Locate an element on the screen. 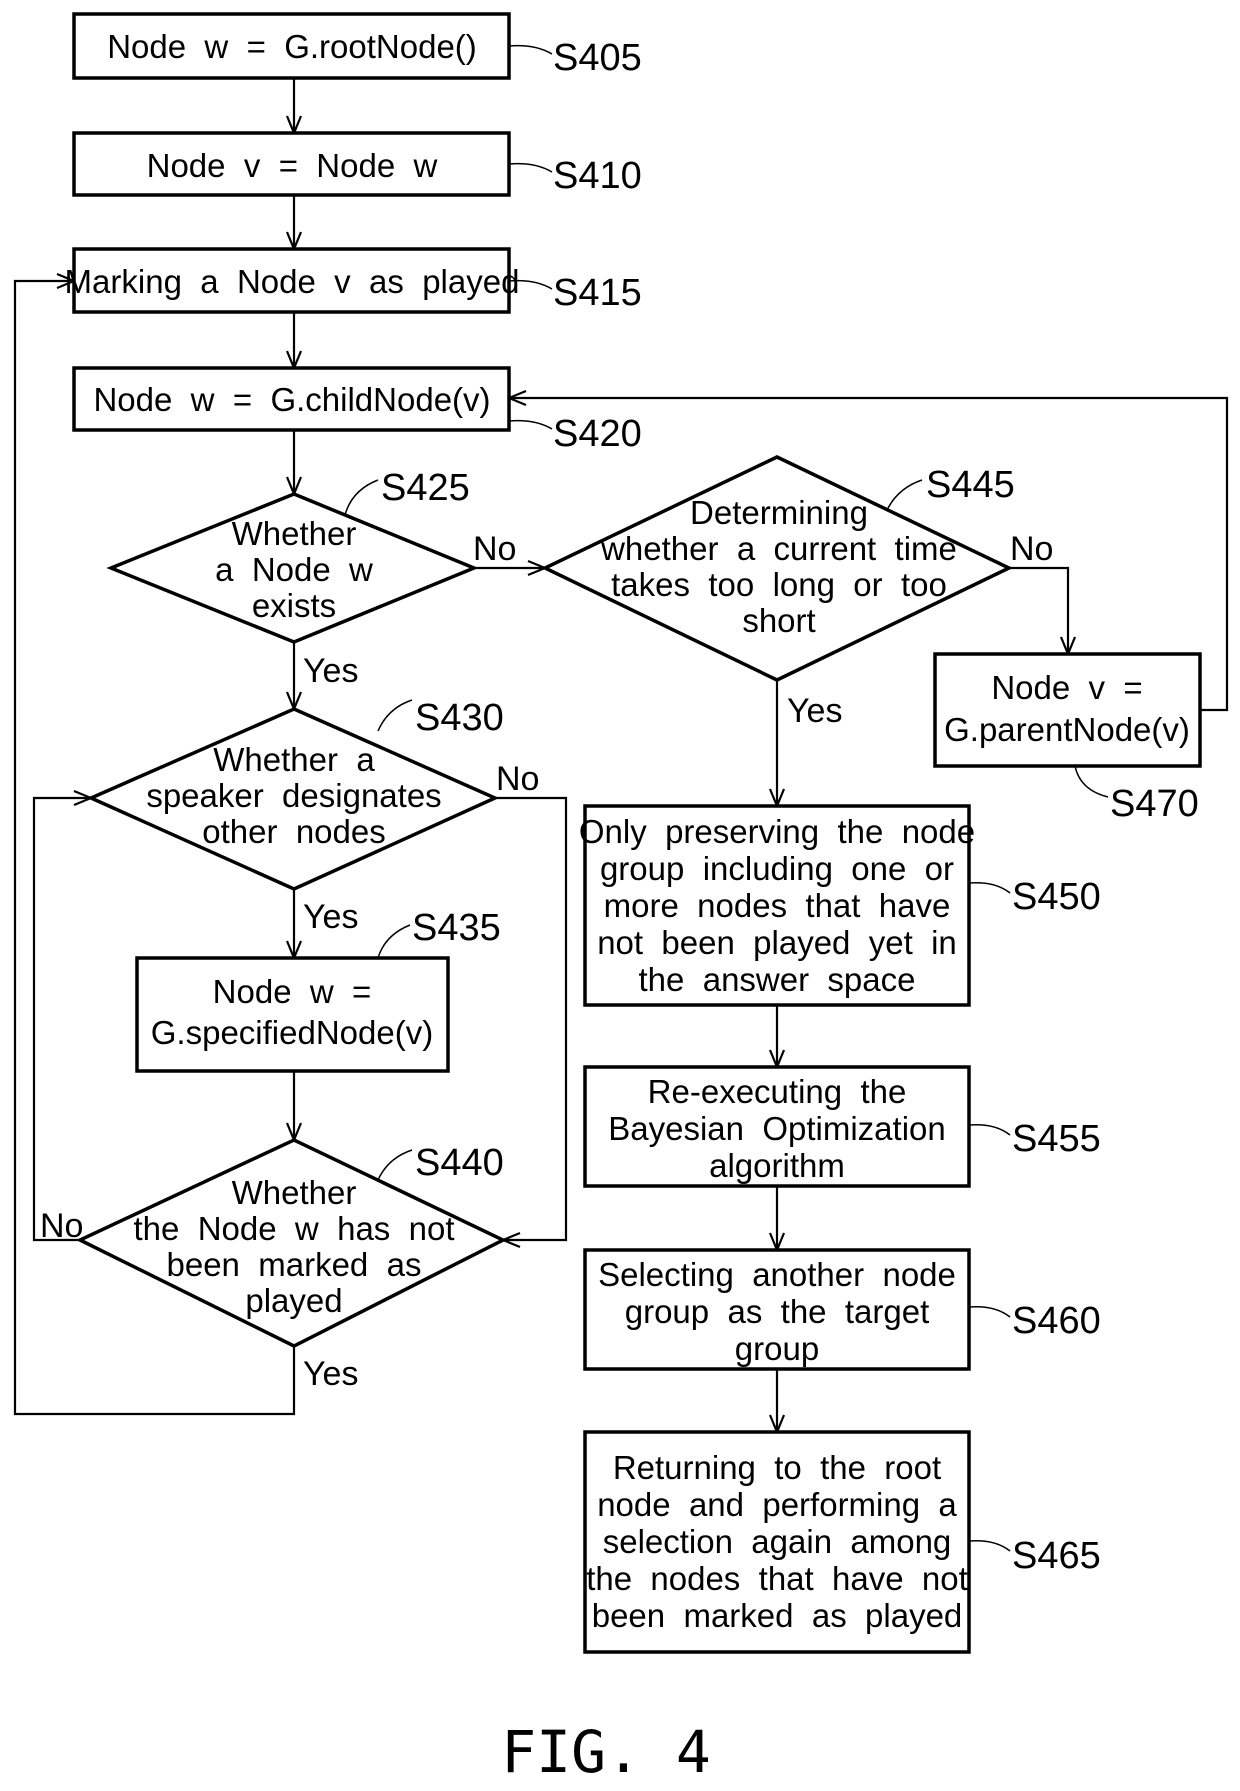  label-s420: S420 is located at coordinates (597, 434).